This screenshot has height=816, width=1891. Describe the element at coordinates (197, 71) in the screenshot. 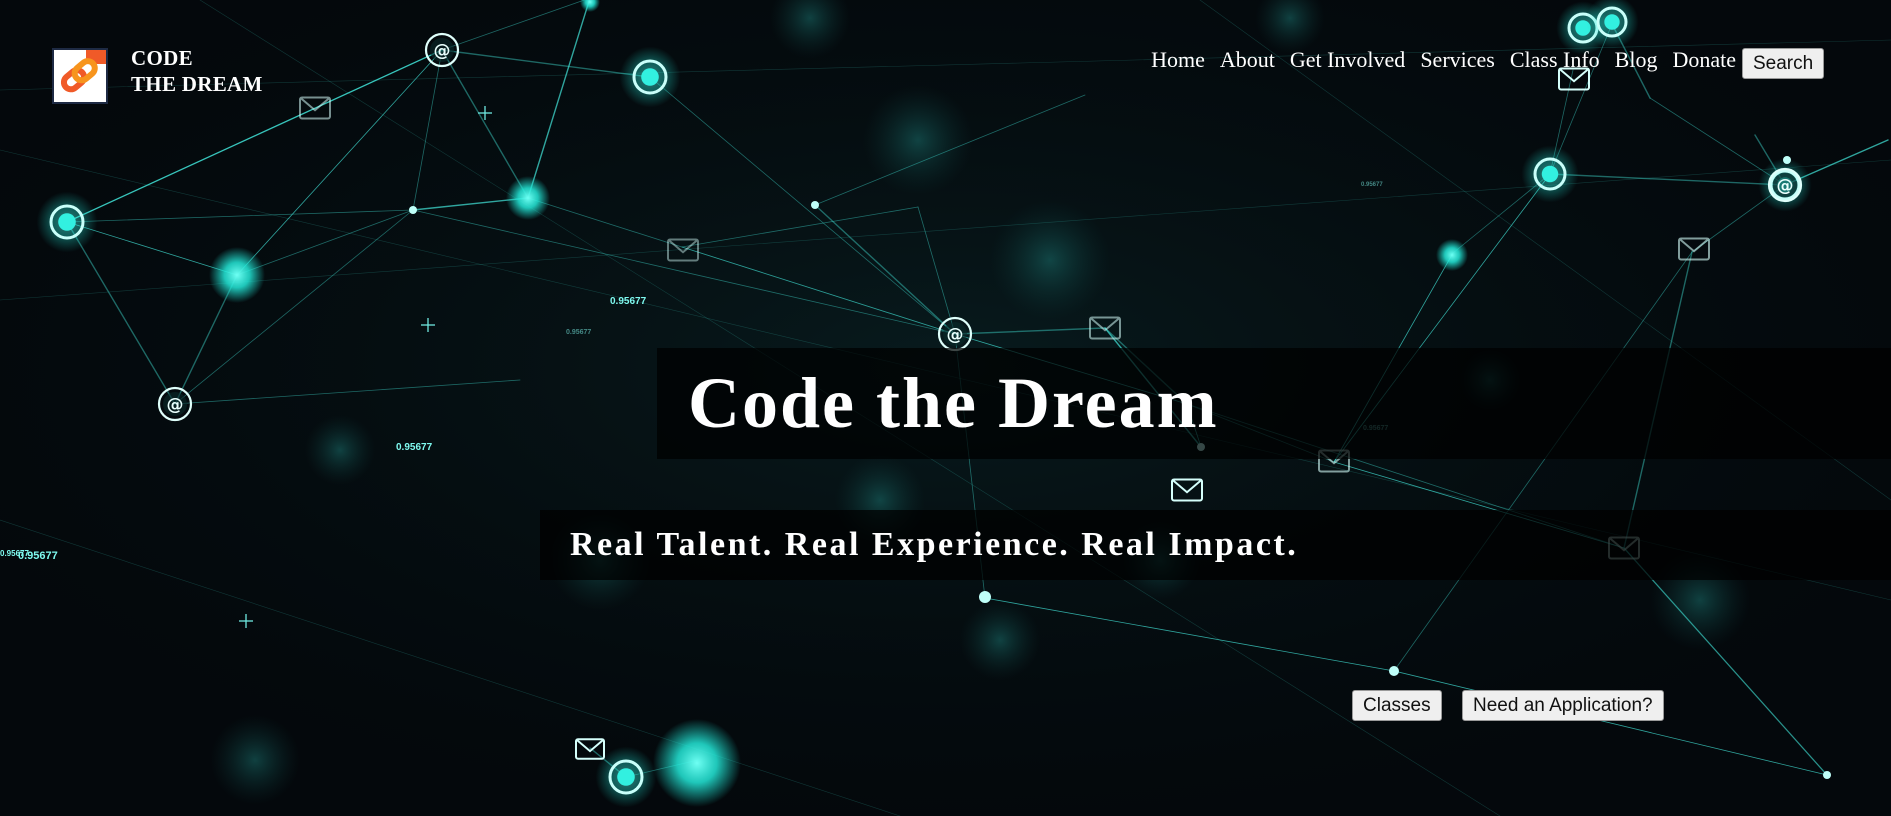

I see `brand-name: CODE THE DREAM` at that location.